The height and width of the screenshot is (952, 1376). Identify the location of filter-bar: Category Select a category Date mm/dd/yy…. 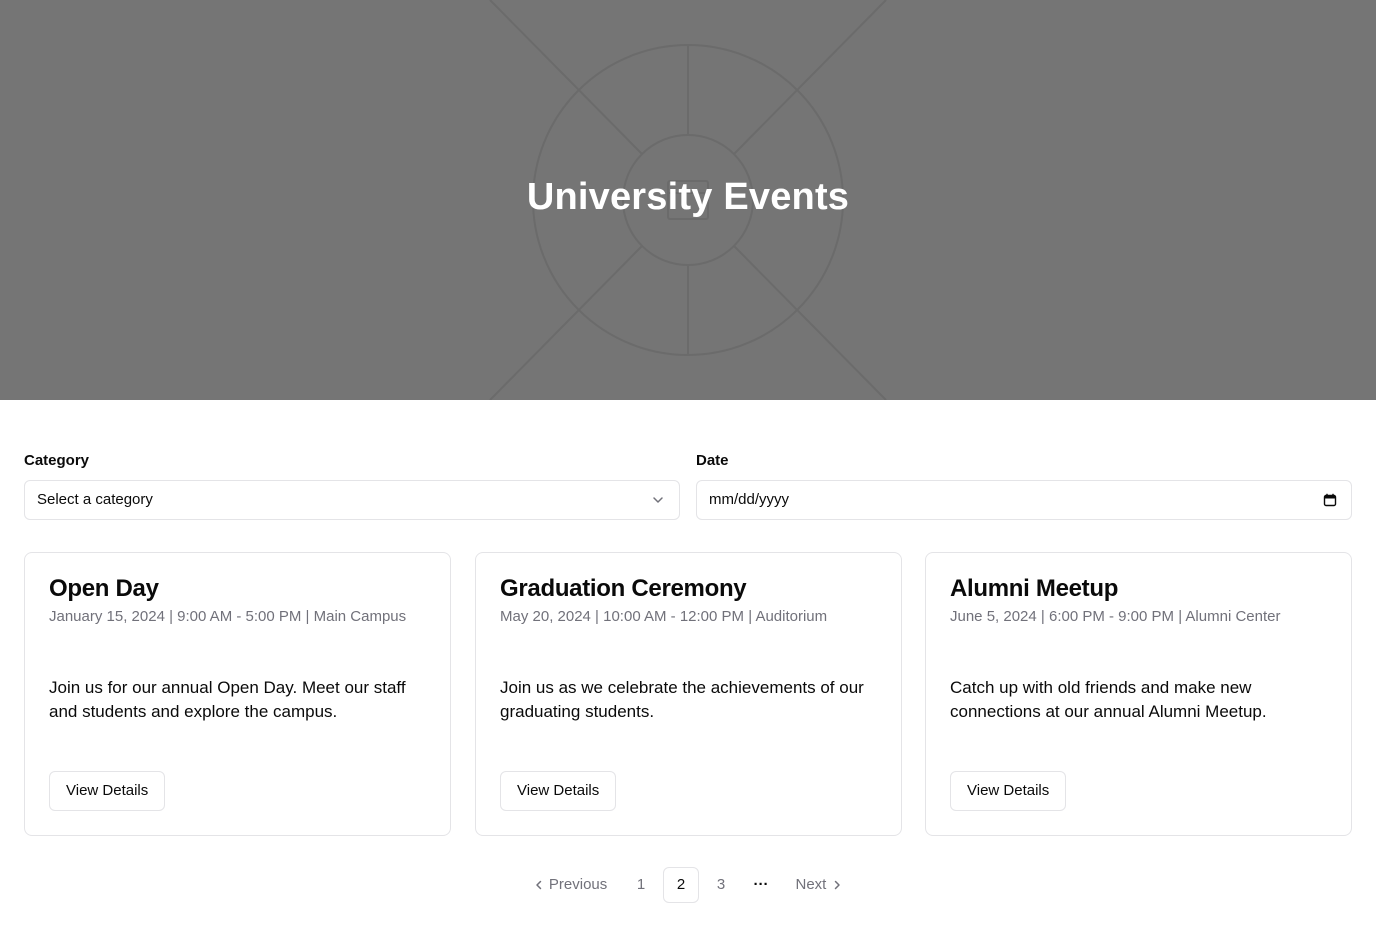
(688, 486).